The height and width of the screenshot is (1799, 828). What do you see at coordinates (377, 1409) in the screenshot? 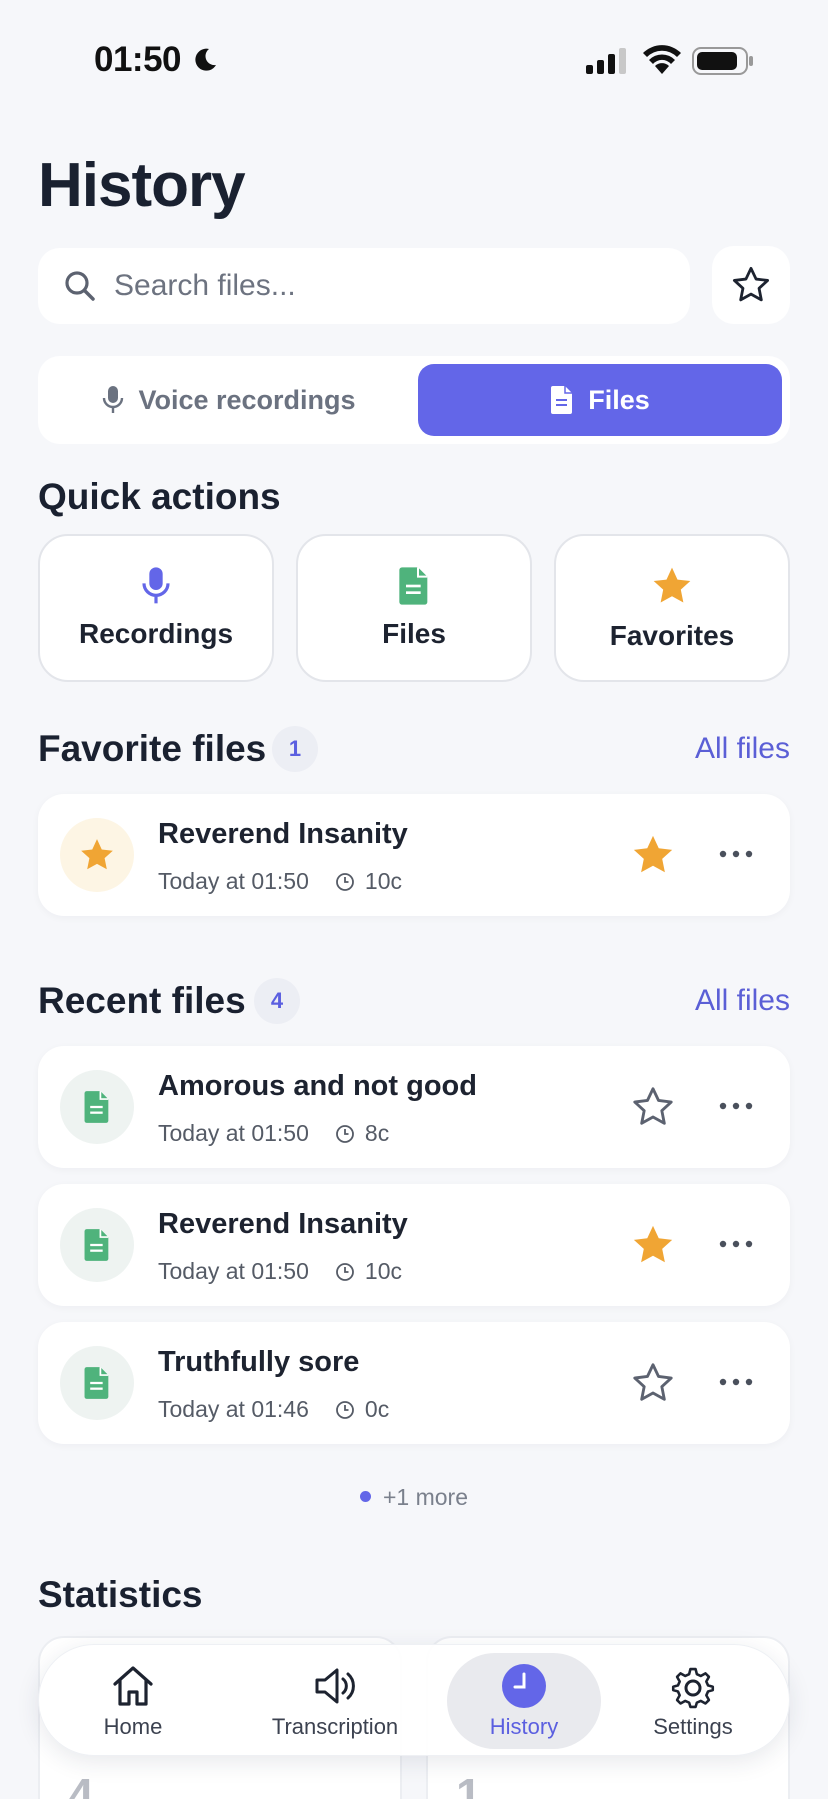
I see `file-duration: 0c` at bounding box center [377, 1409].